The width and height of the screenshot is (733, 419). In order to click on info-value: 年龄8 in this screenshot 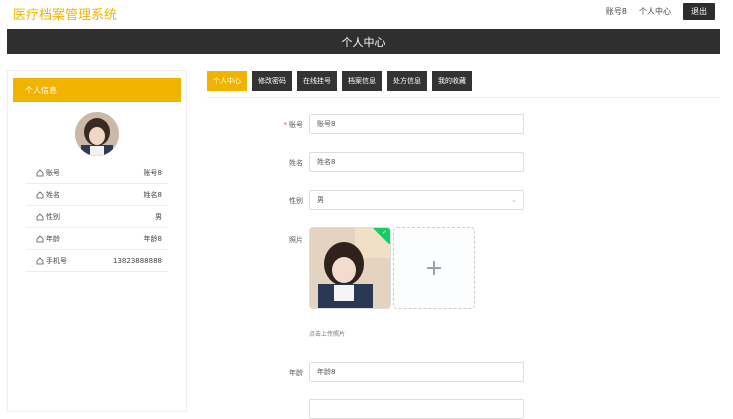, I will do `click(152, 238)`.